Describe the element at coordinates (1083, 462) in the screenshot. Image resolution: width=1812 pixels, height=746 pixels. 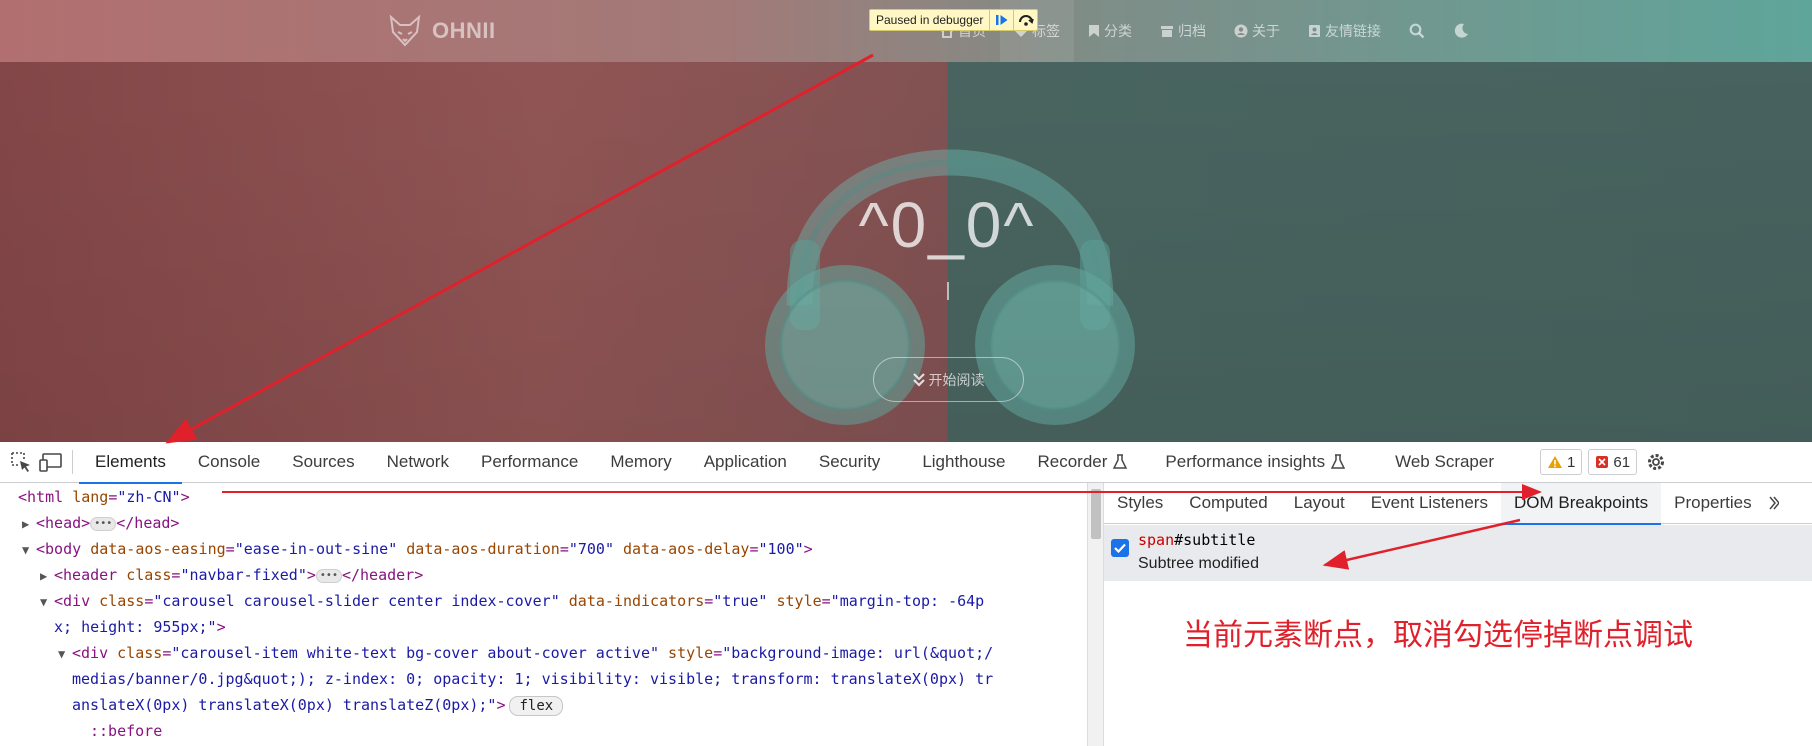
I see `tab-recorder: Recorder` at that location.